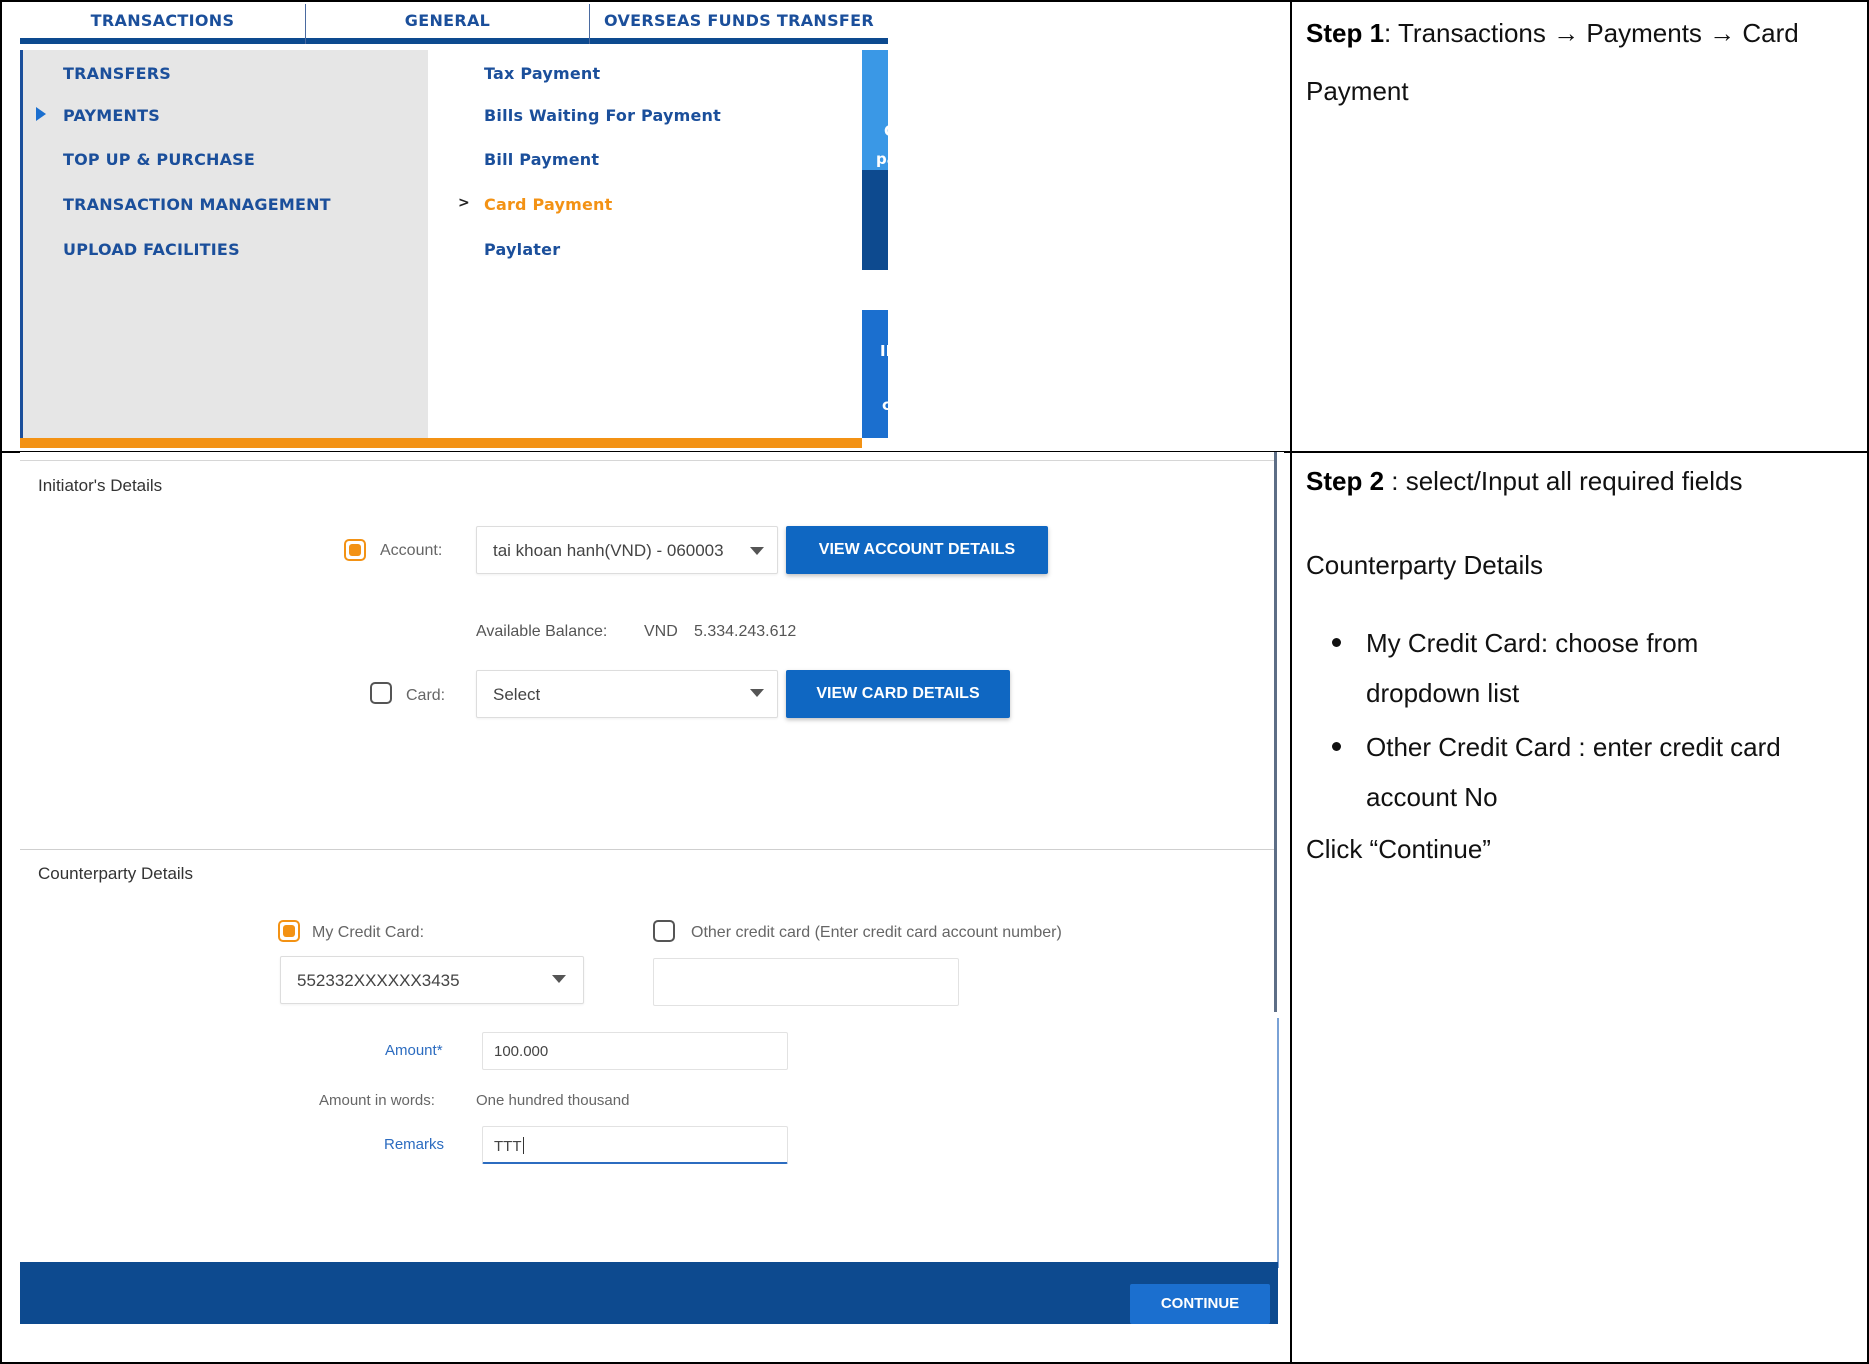  I want to click on account-checkbox, so click(355, 550).